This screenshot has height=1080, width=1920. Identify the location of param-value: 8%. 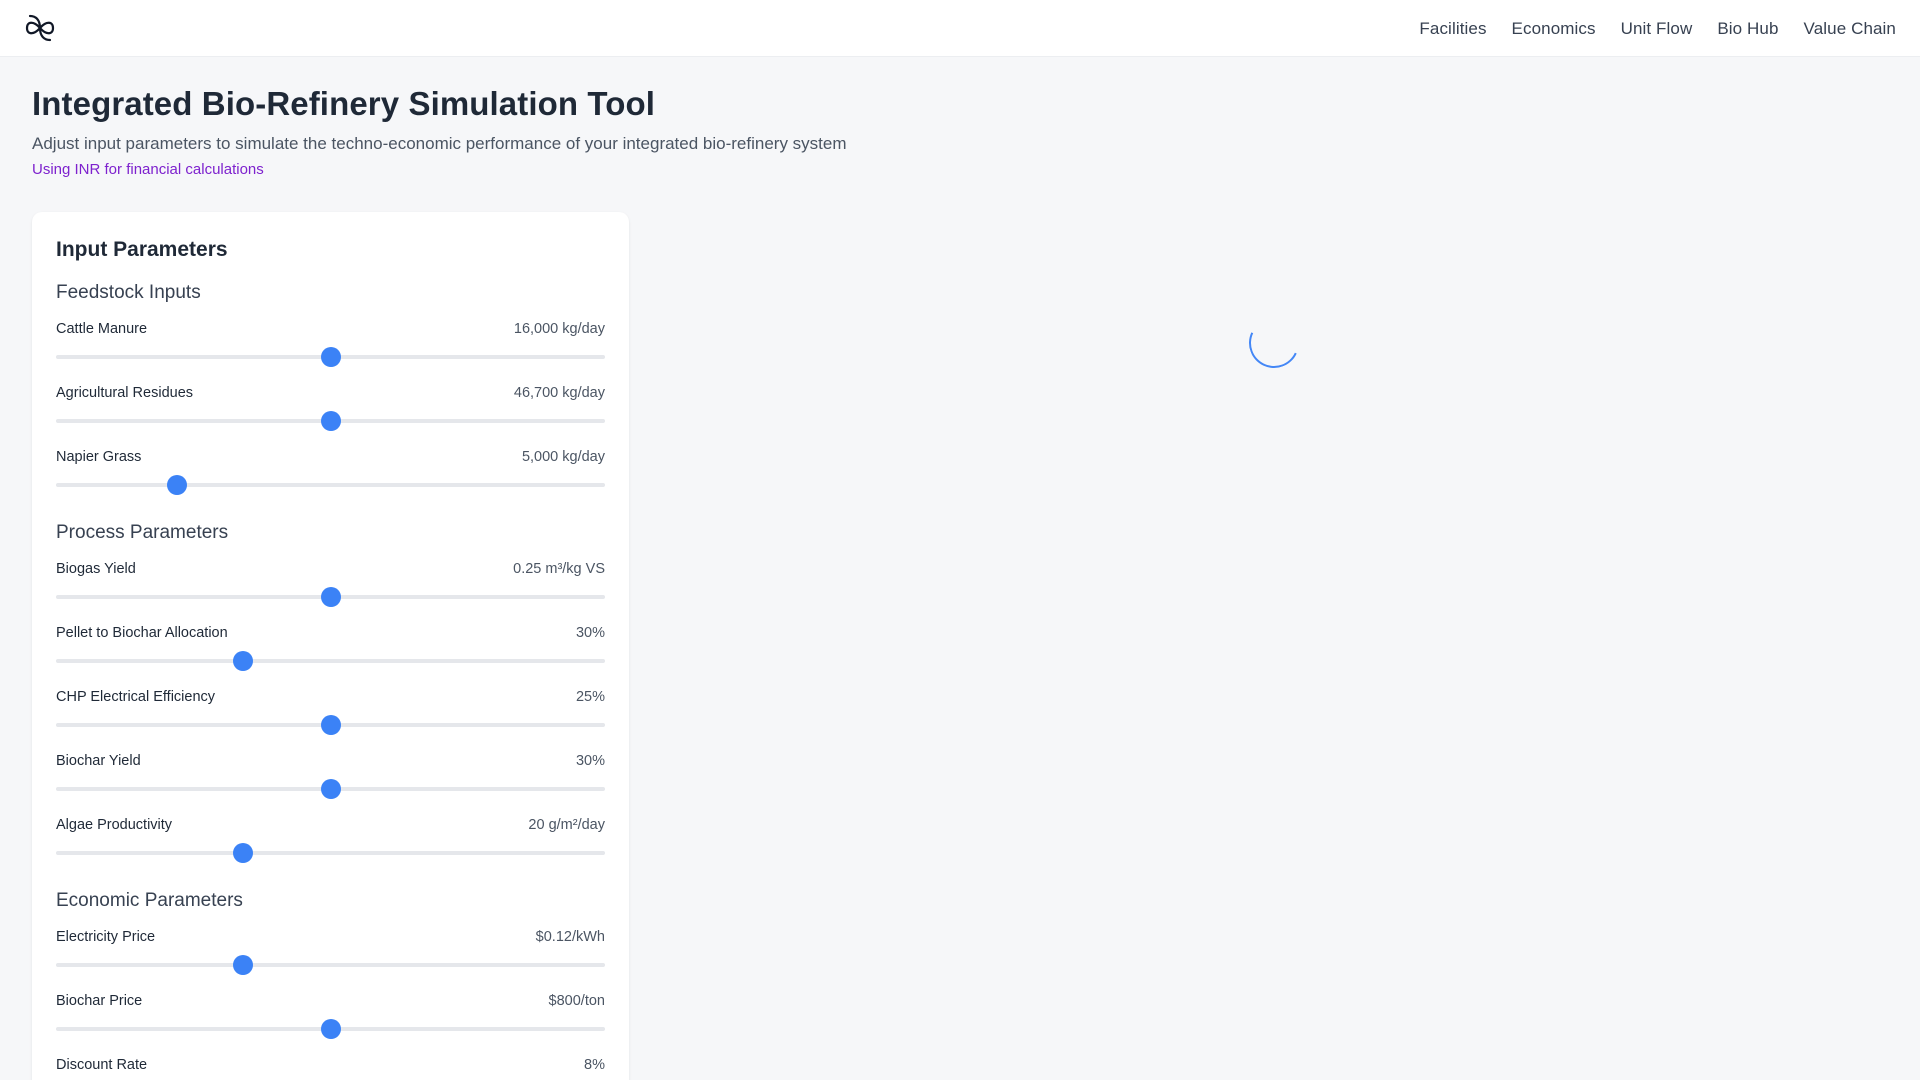
(594, 1065).